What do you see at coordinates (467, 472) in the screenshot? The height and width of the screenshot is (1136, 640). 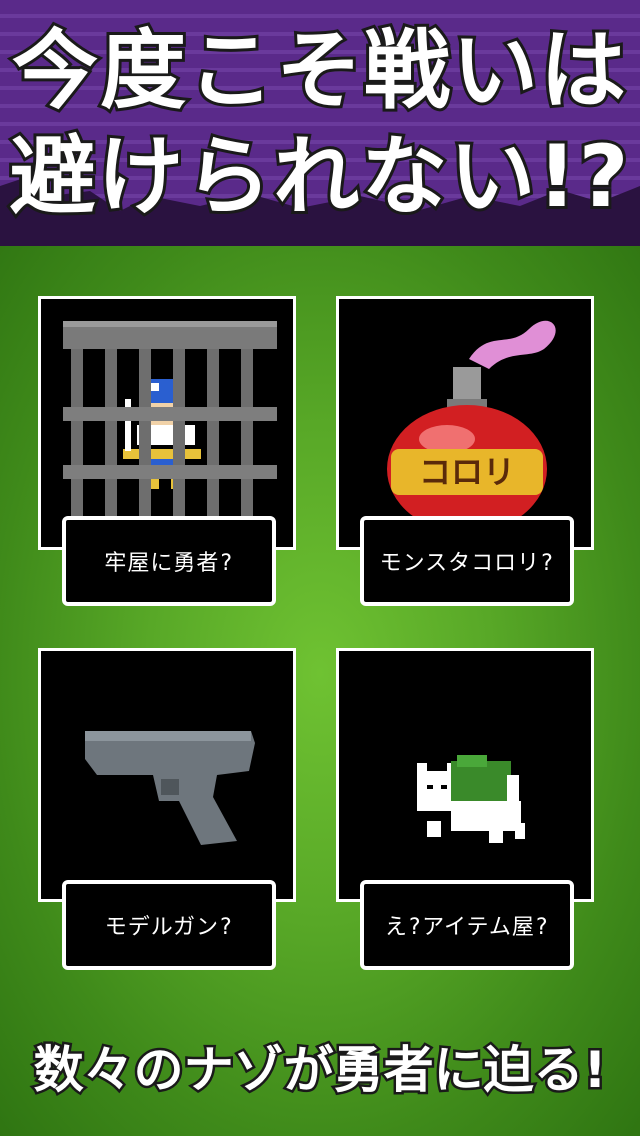 I see `bottle-label-text: コロリ` at bounding box center [467, 472].